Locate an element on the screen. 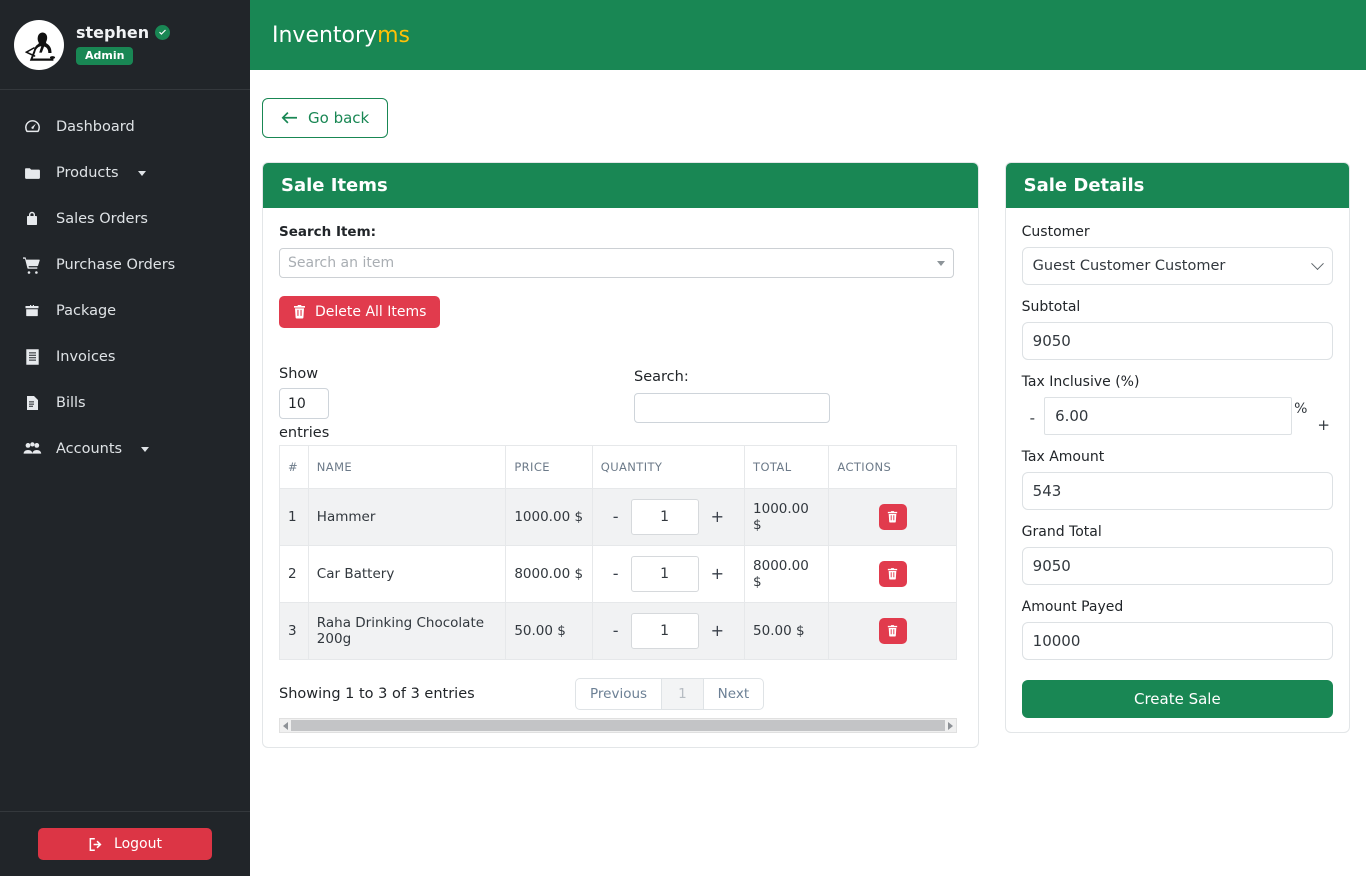 This screenshot has width=1366, height=876. pagination: Previous 1 Next is located at coordinates (670, 694).